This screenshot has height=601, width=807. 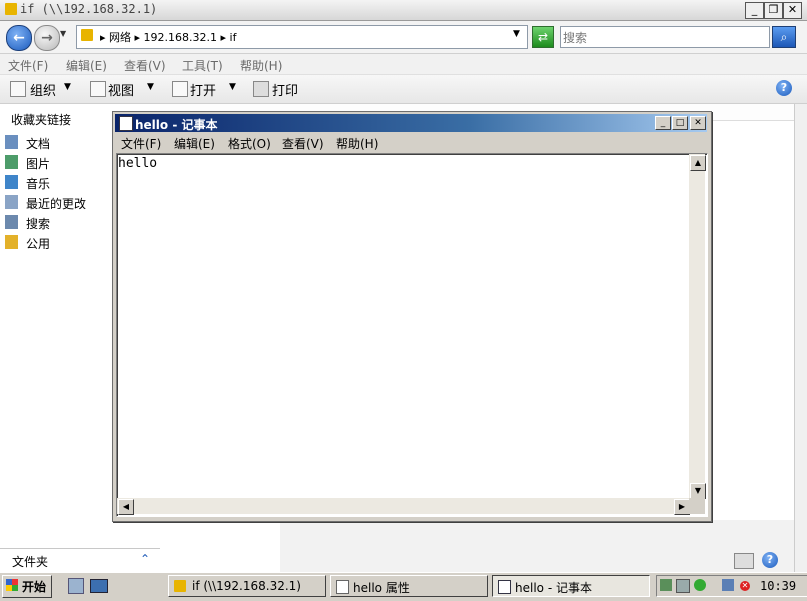 What do you see at coordinates (176, 125) in the screenshot?
I see `notepad-title: hello - 记事本` at bounding box center [176, 125].